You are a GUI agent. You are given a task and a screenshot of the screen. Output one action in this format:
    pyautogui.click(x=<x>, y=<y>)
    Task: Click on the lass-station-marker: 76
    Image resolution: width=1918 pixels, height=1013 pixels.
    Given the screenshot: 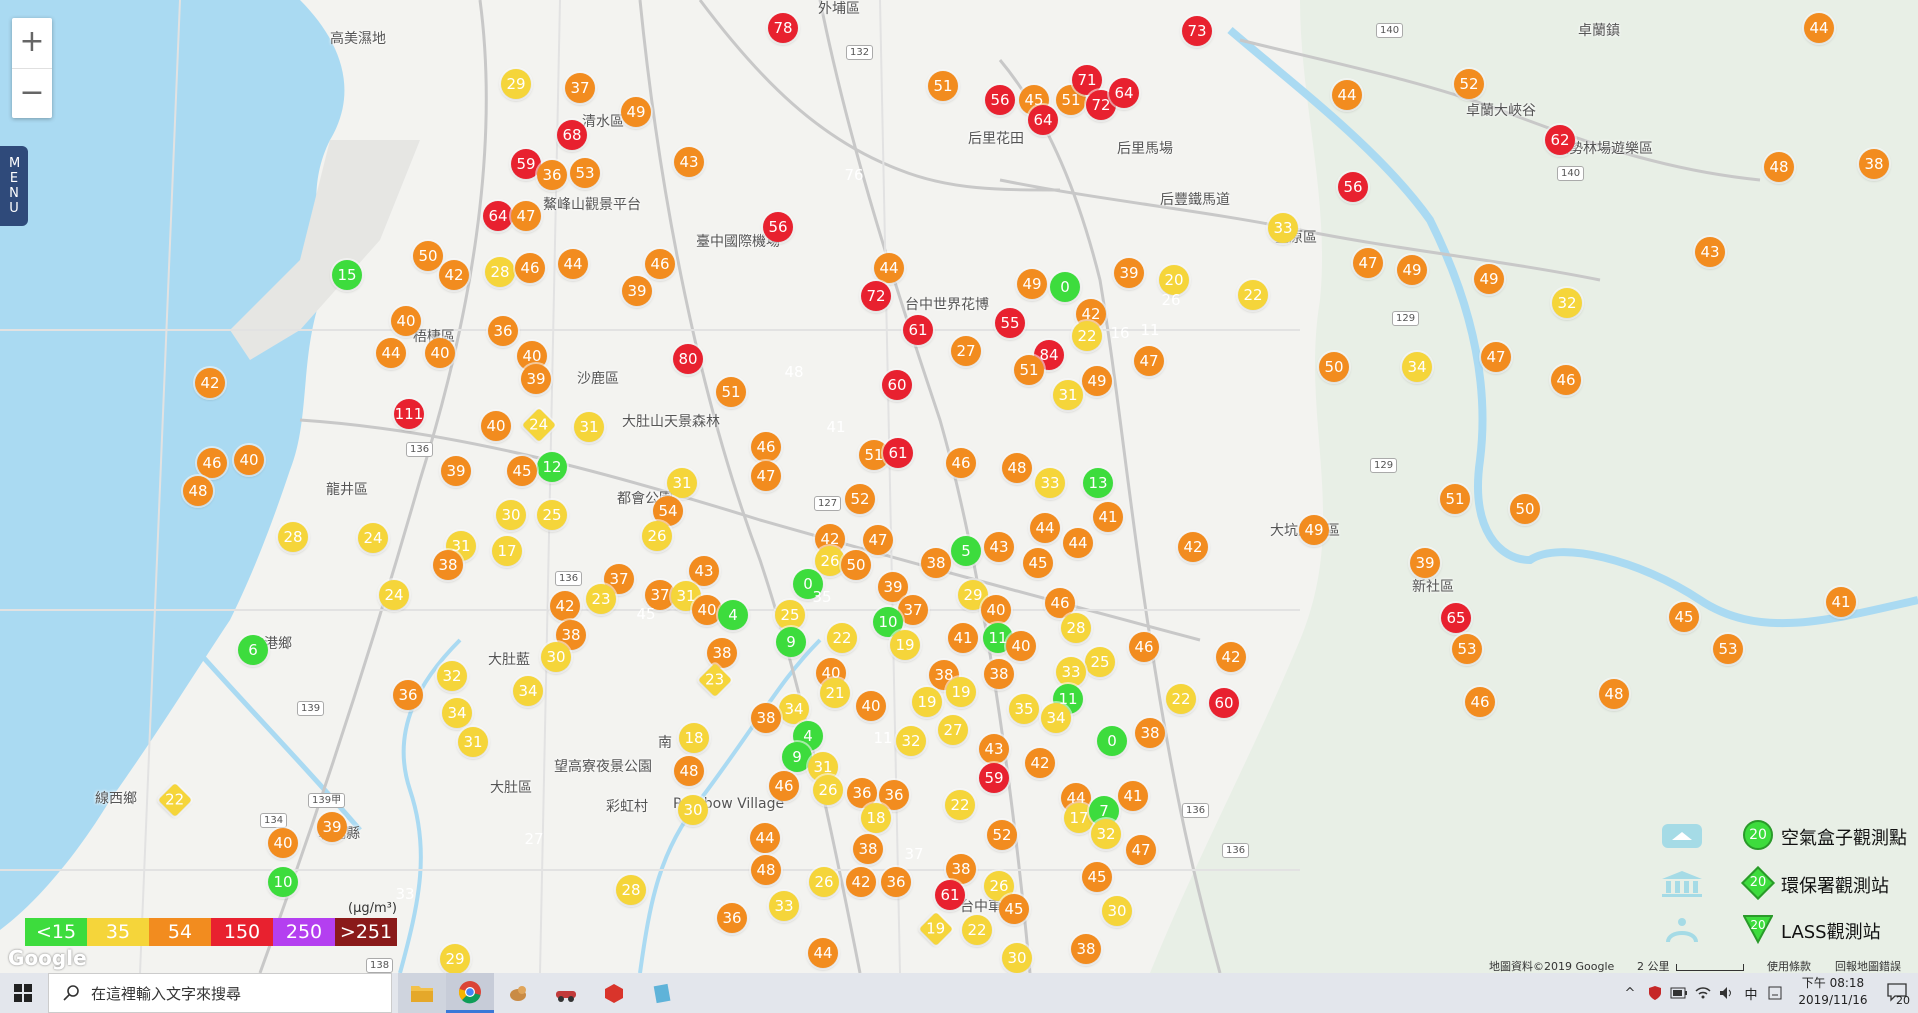 What is the action you would take?
    pyautogui.click(x=854, y=179)
    